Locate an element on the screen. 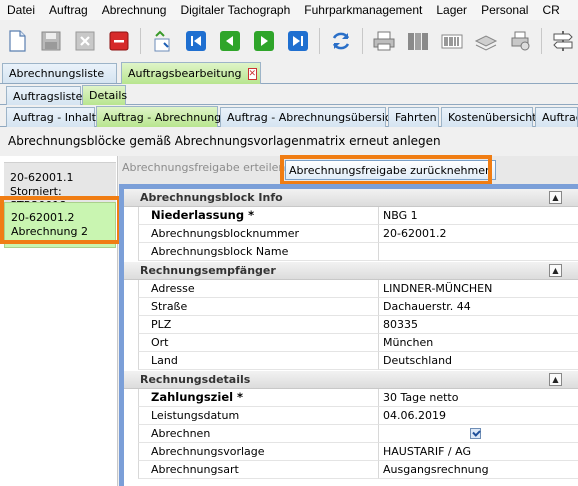 The width and height of the screenshot is (578, 486). signpost-icon is located at coordinates (563, 41).